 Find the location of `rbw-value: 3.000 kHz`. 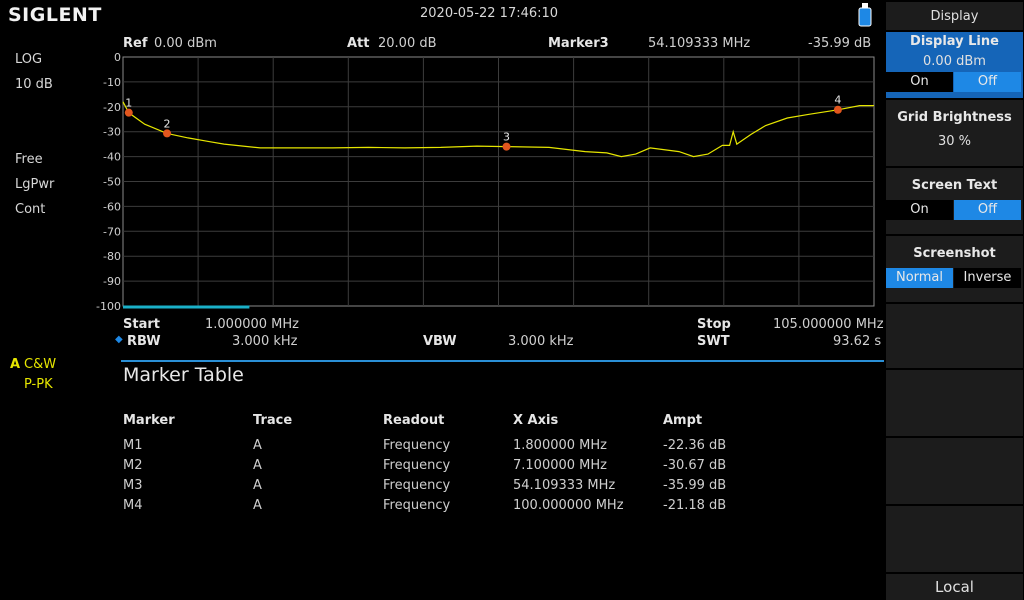

rbw-value: 3.000 kHz is located at coordinates (264, 341).